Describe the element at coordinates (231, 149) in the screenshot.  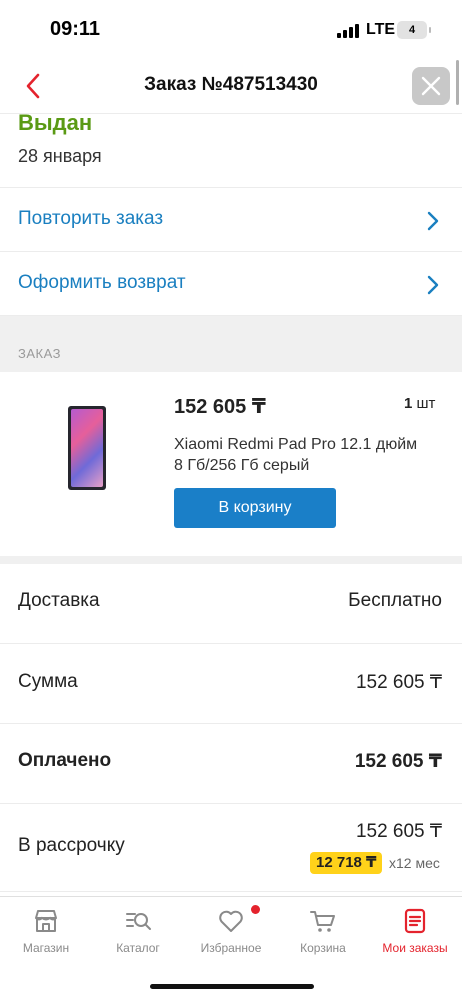
I see `order-status-block: Выдан 28 января` at that location.